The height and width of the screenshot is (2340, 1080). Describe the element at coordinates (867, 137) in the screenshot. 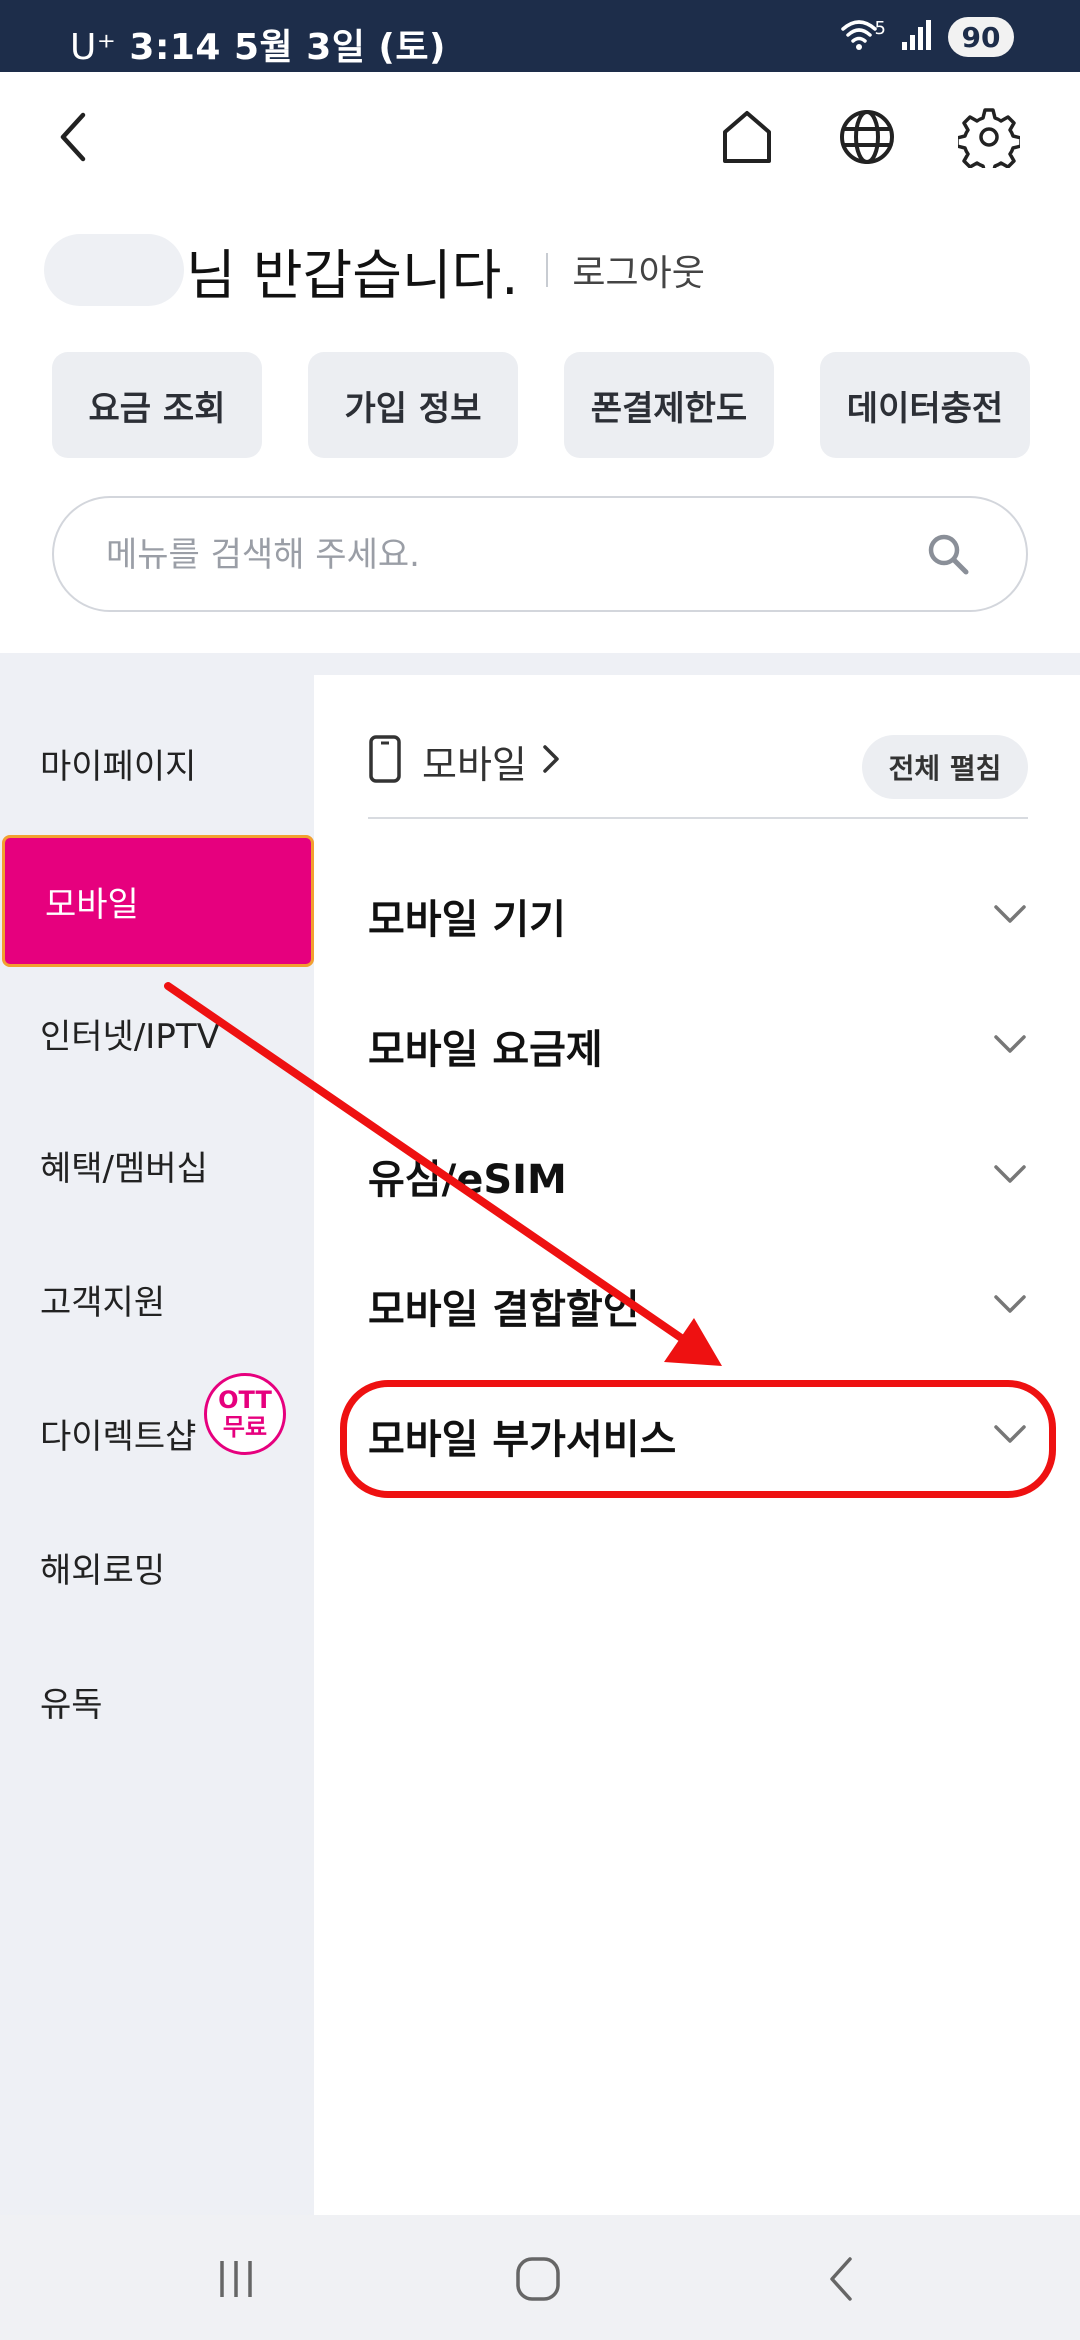

I see `globe-icon` at that location.